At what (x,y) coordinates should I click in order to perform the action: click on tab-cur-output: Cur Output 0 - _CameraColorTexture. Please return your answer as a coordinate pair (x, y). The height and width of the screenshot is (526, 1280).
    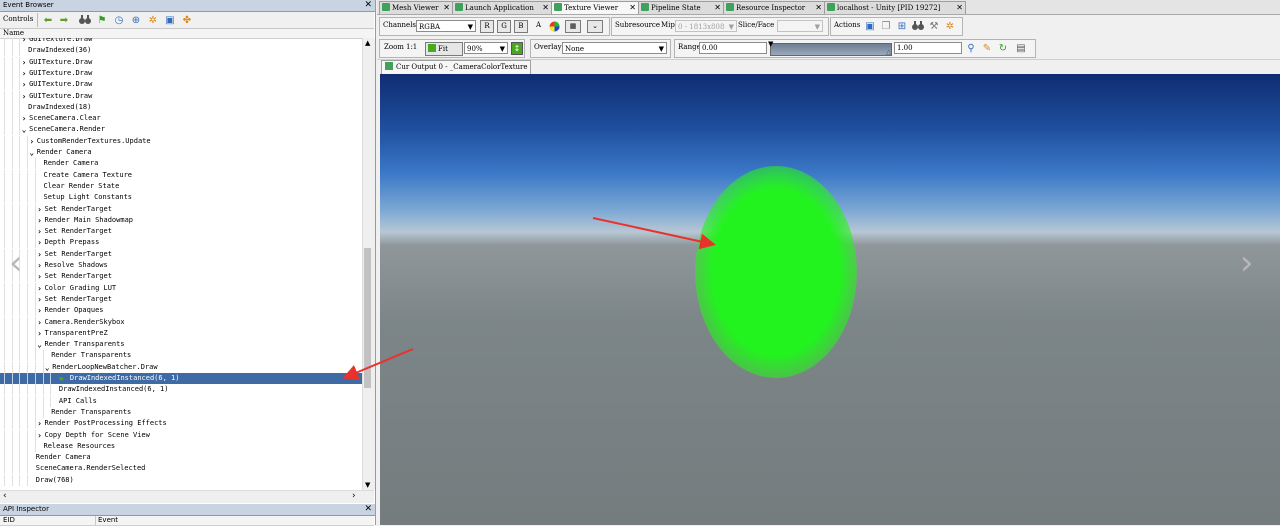
    Looking at the image, I should click on (456, 67).